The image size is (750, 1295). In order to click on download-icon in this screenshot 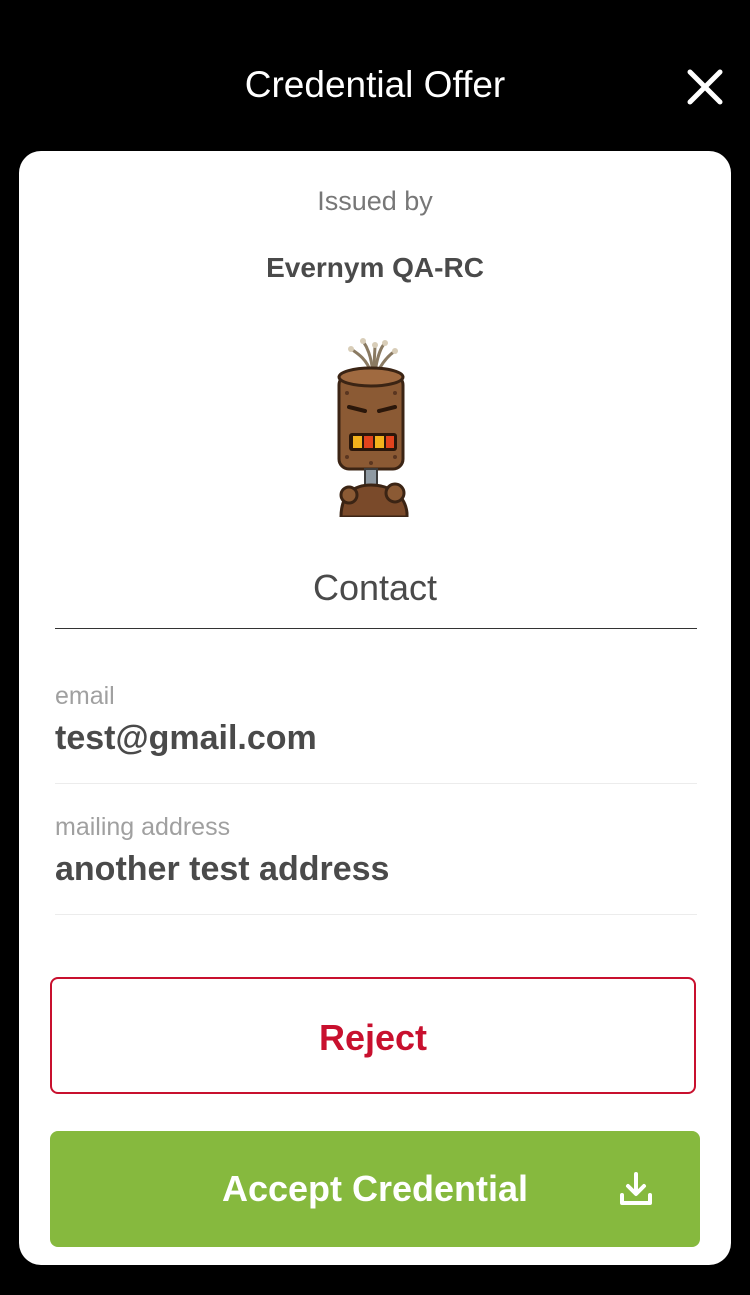, I will do `click(636, 1188)`.